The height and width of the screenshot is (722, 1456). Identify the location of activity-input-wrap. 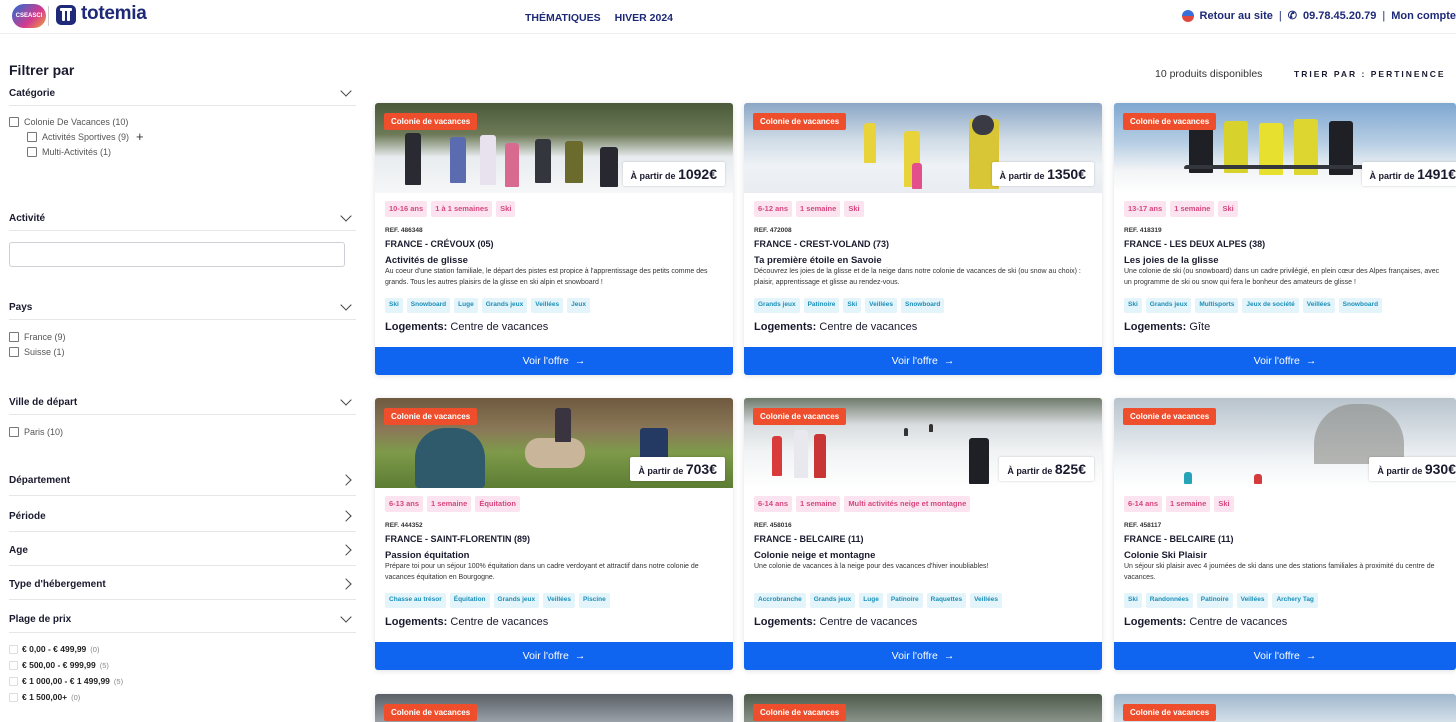
(182, 247).